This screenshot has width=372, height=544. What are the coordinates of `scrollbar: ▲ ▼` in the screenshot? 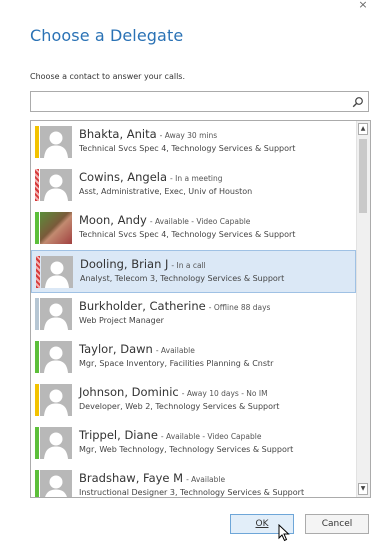 It's located at (363, 309).